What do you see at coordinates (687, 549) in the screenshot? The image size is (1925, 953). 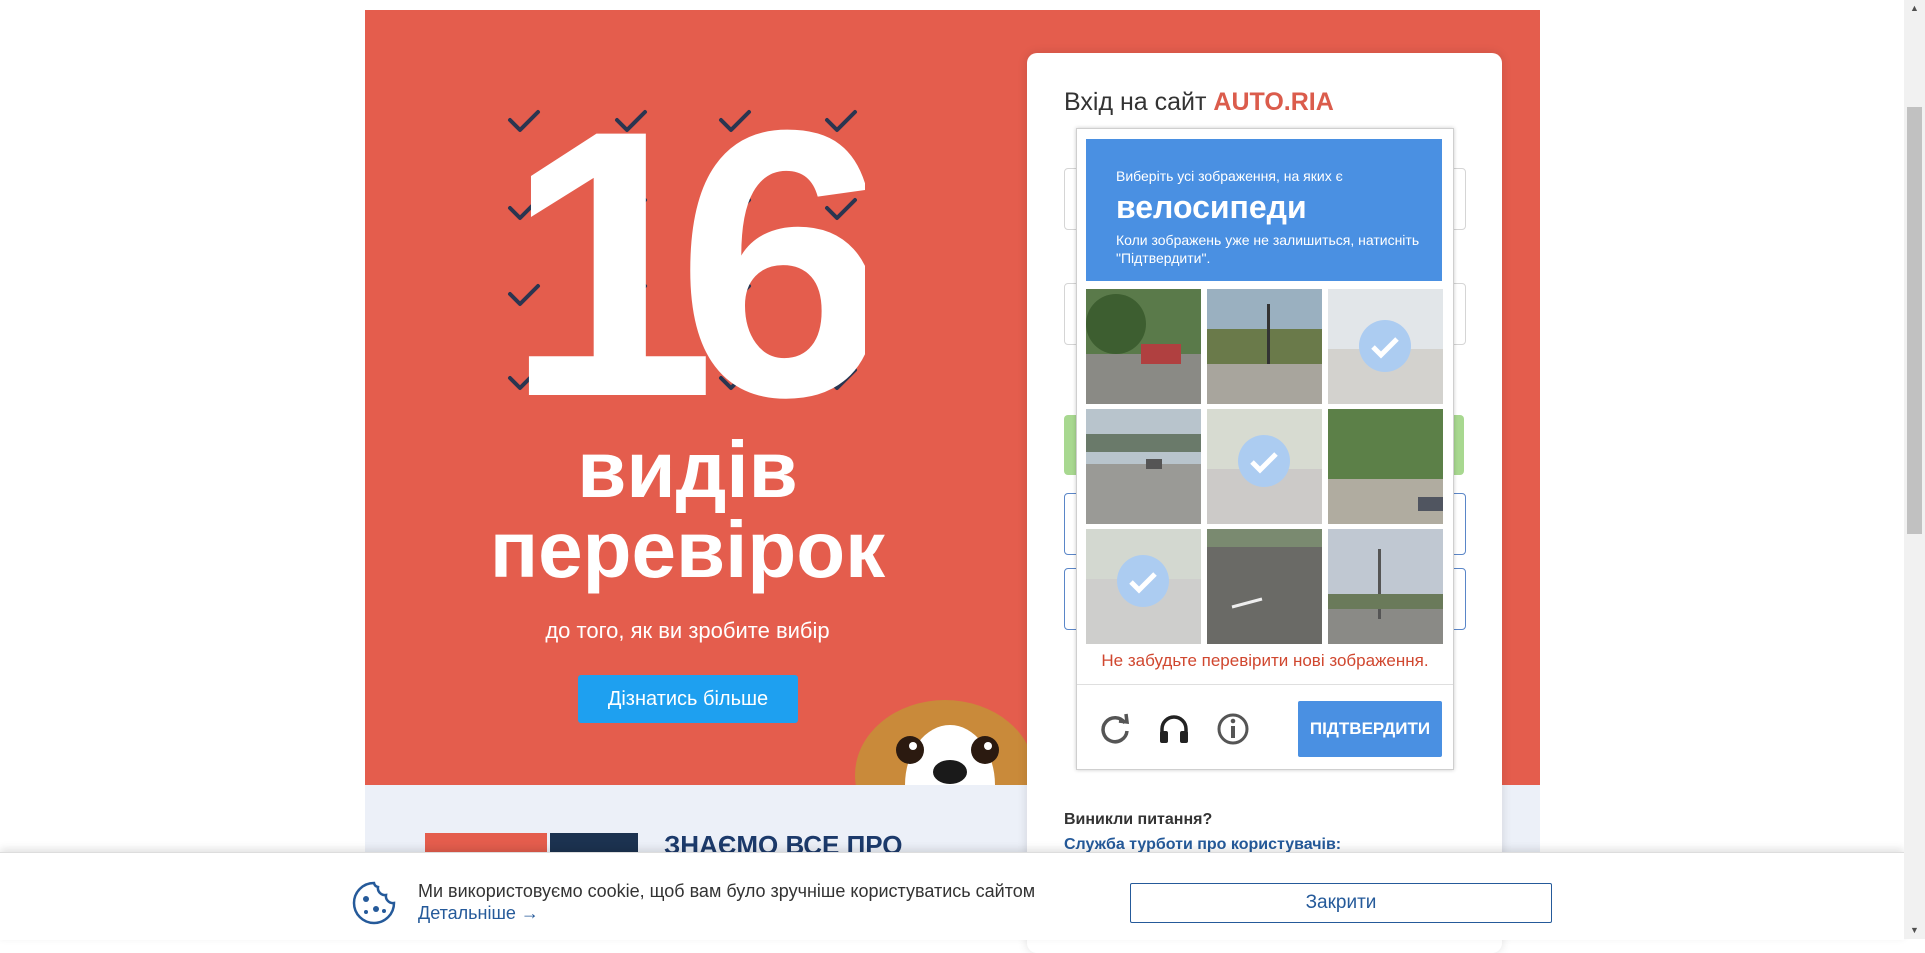 I see `promo-line2: перевірок` at bounding box center [687, 549].